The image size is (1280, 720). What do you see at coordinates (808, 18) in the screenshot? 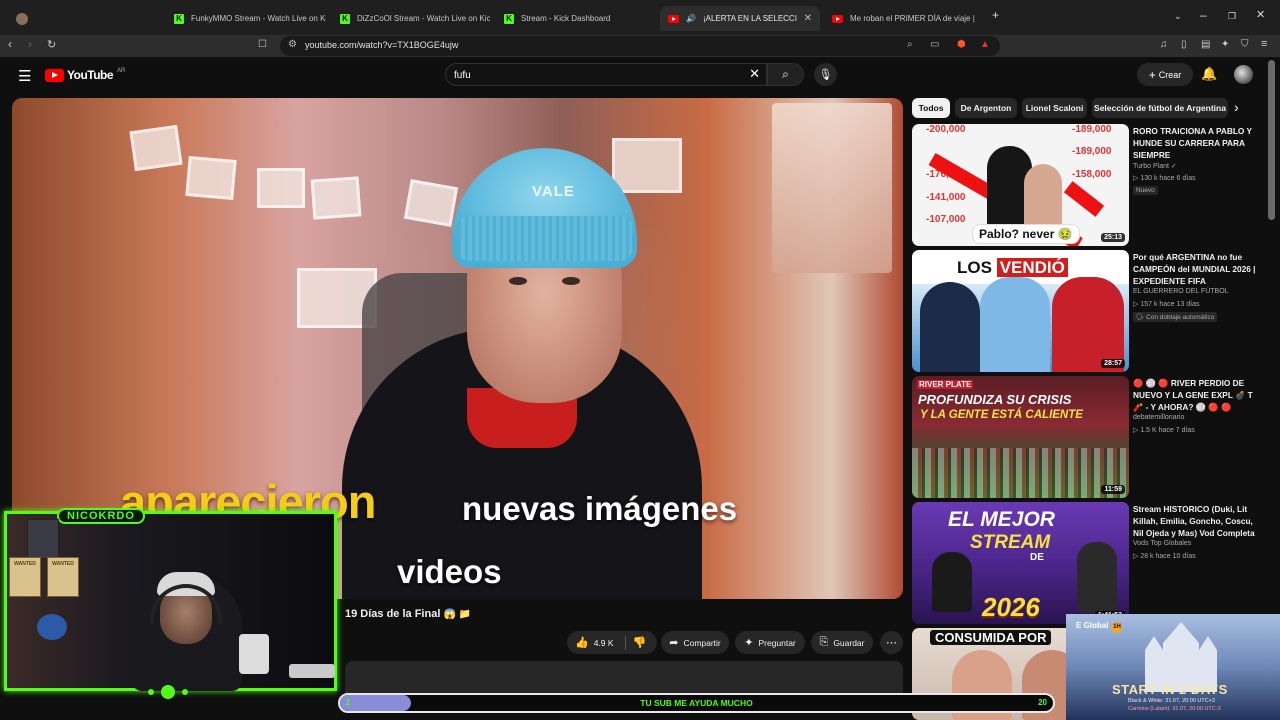
I see `close-tab-icon: ✕` at bounding box center [808, 18].